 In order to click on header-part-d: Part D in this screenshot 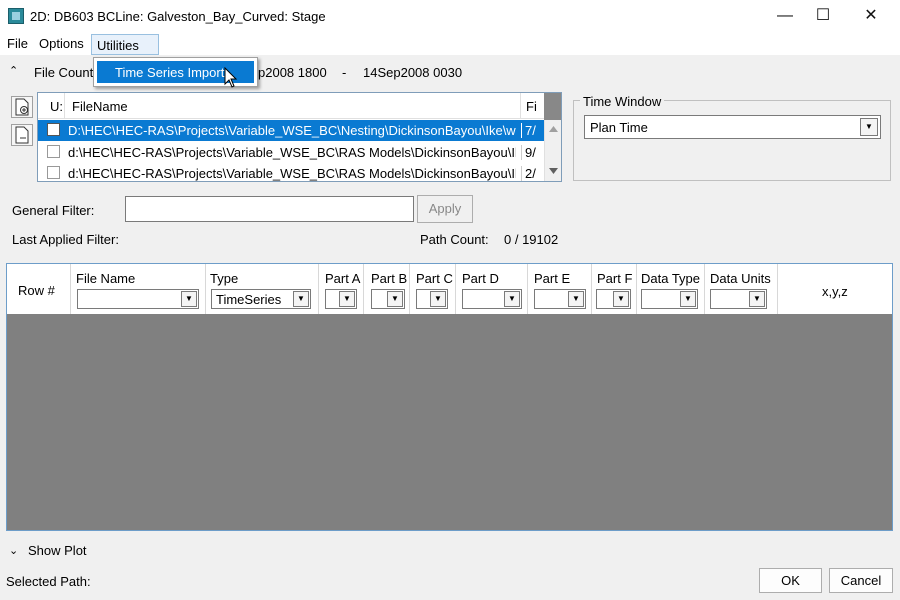, I will do `click(480, 278)`.